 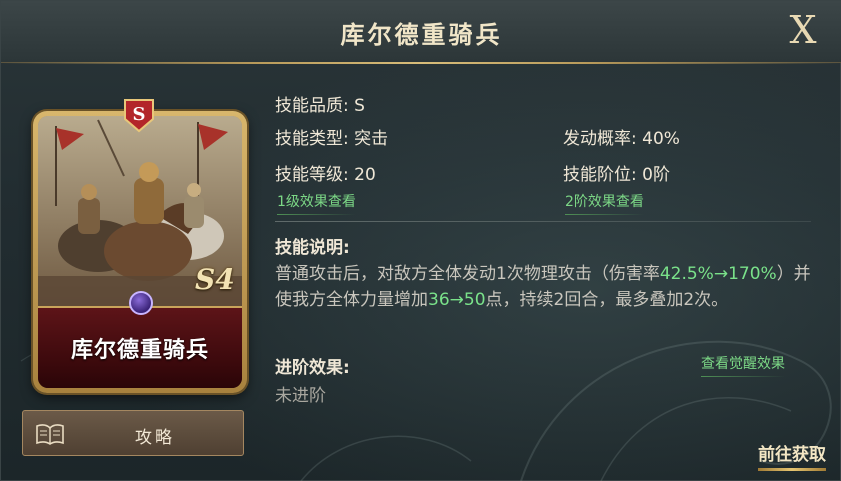 What do you see at coordinates (312, 248) in the screenshot?
I see `skill-description-title: 技能说明:` at bounding box center [312, 248].